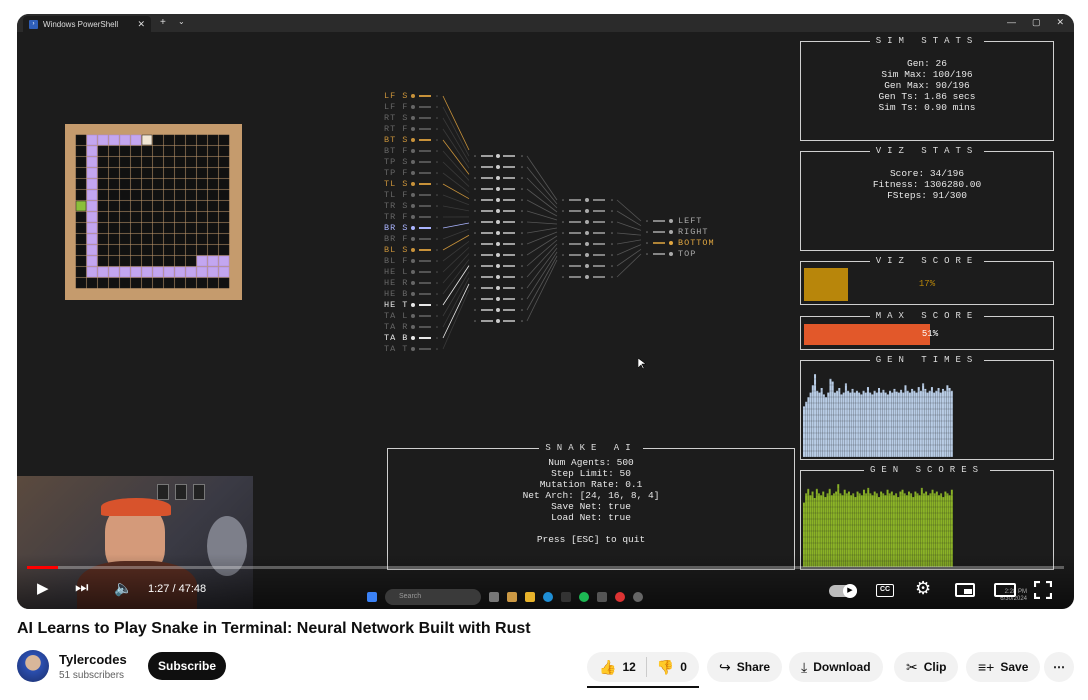 The image size is (1088, 700). Describe the element at coordinates (629, 242) in the screenshot. I see `hidden2-connection` at that location.